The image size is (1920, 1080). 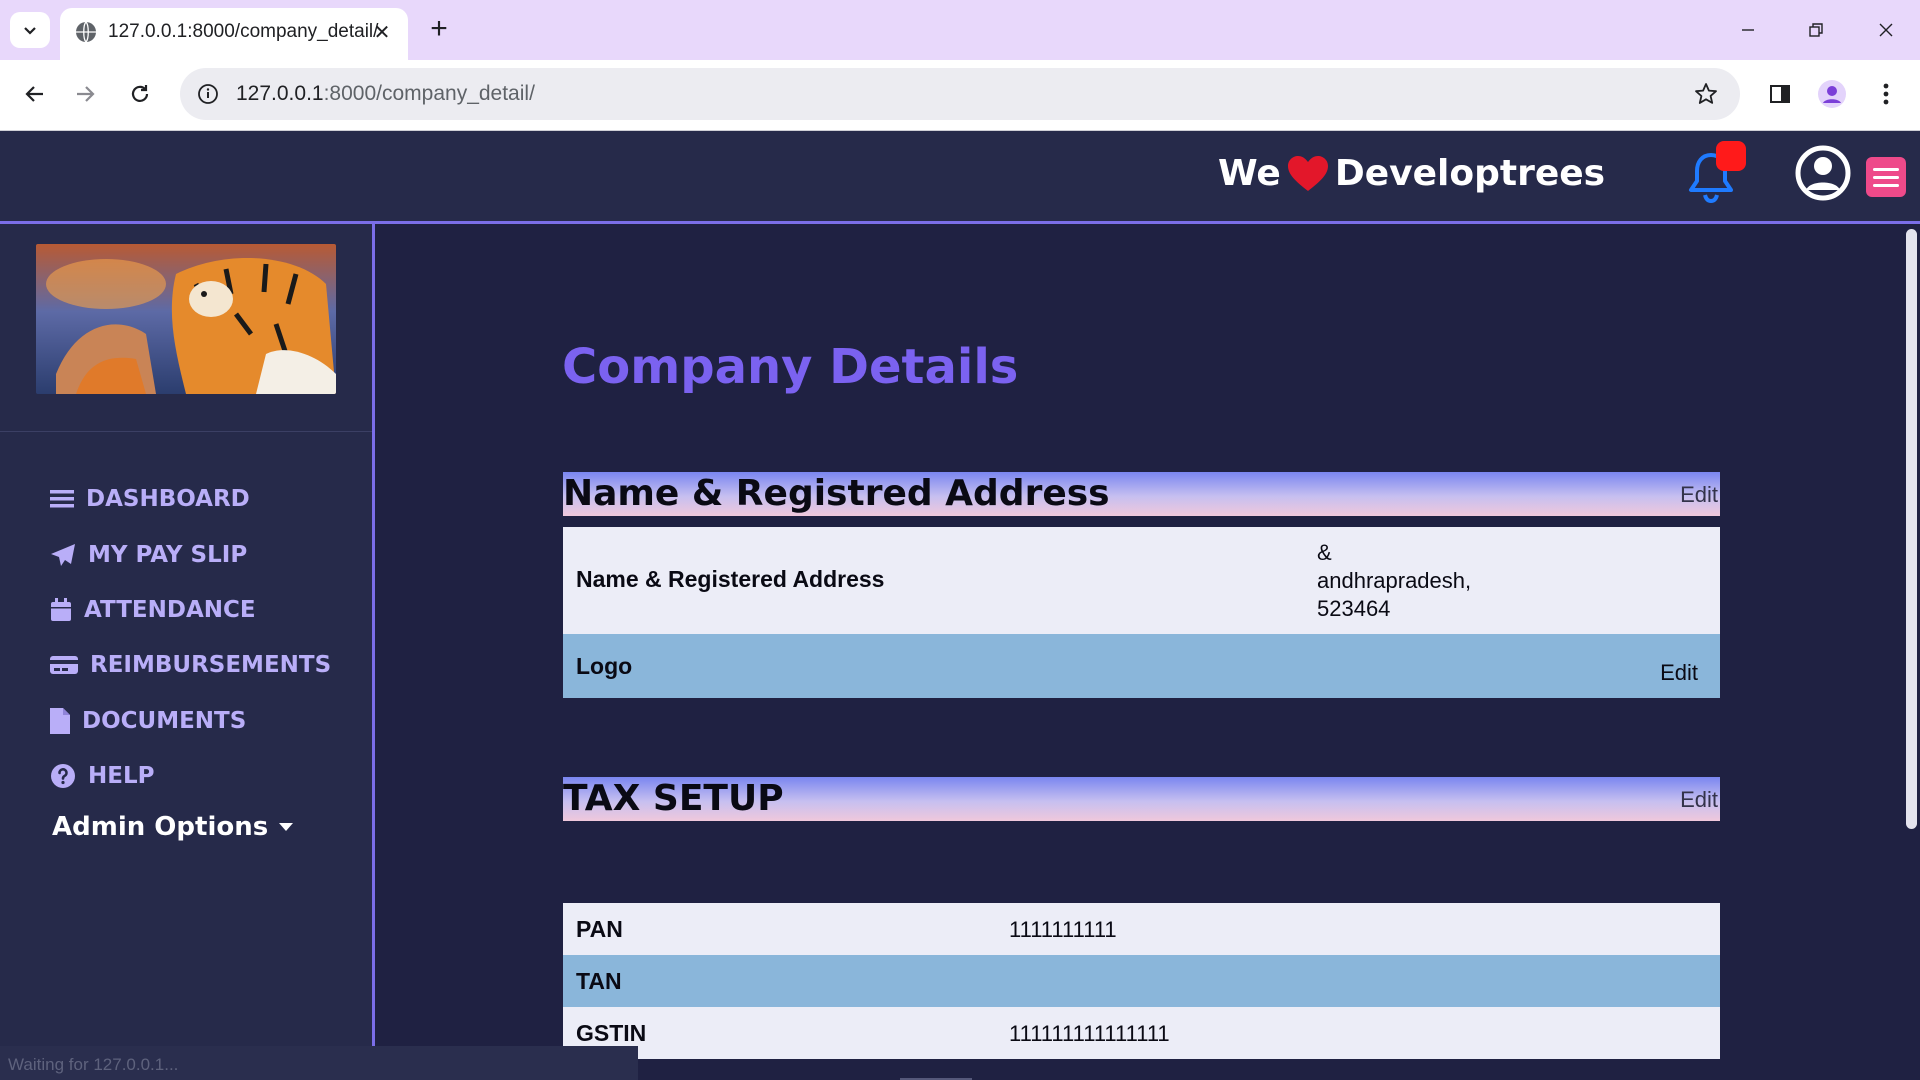 I want to click on sidebar-item-help: HELP, so click(x=102, y=776).